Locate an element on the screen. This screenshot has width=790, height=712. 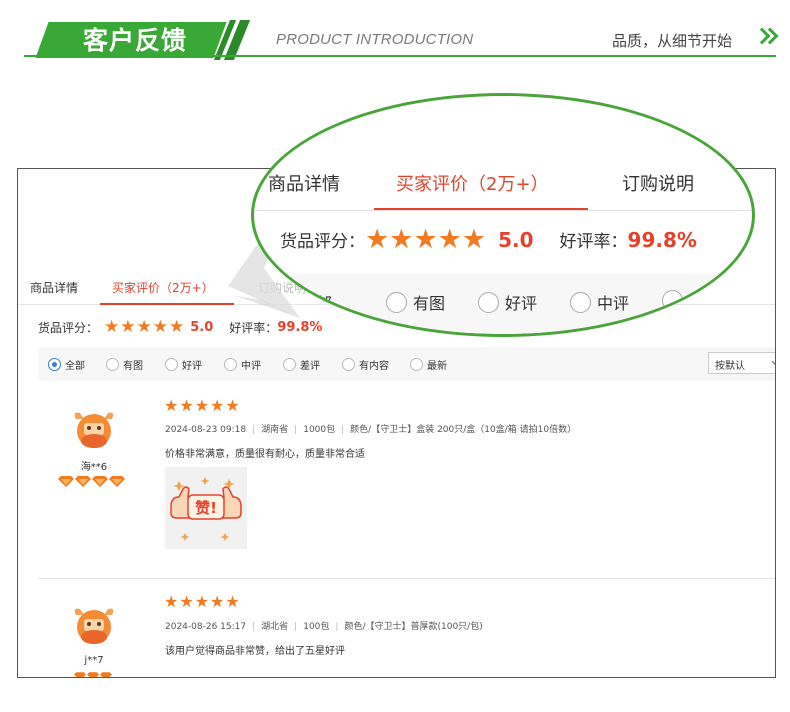
review-divider is located at coordinates (406, 578).